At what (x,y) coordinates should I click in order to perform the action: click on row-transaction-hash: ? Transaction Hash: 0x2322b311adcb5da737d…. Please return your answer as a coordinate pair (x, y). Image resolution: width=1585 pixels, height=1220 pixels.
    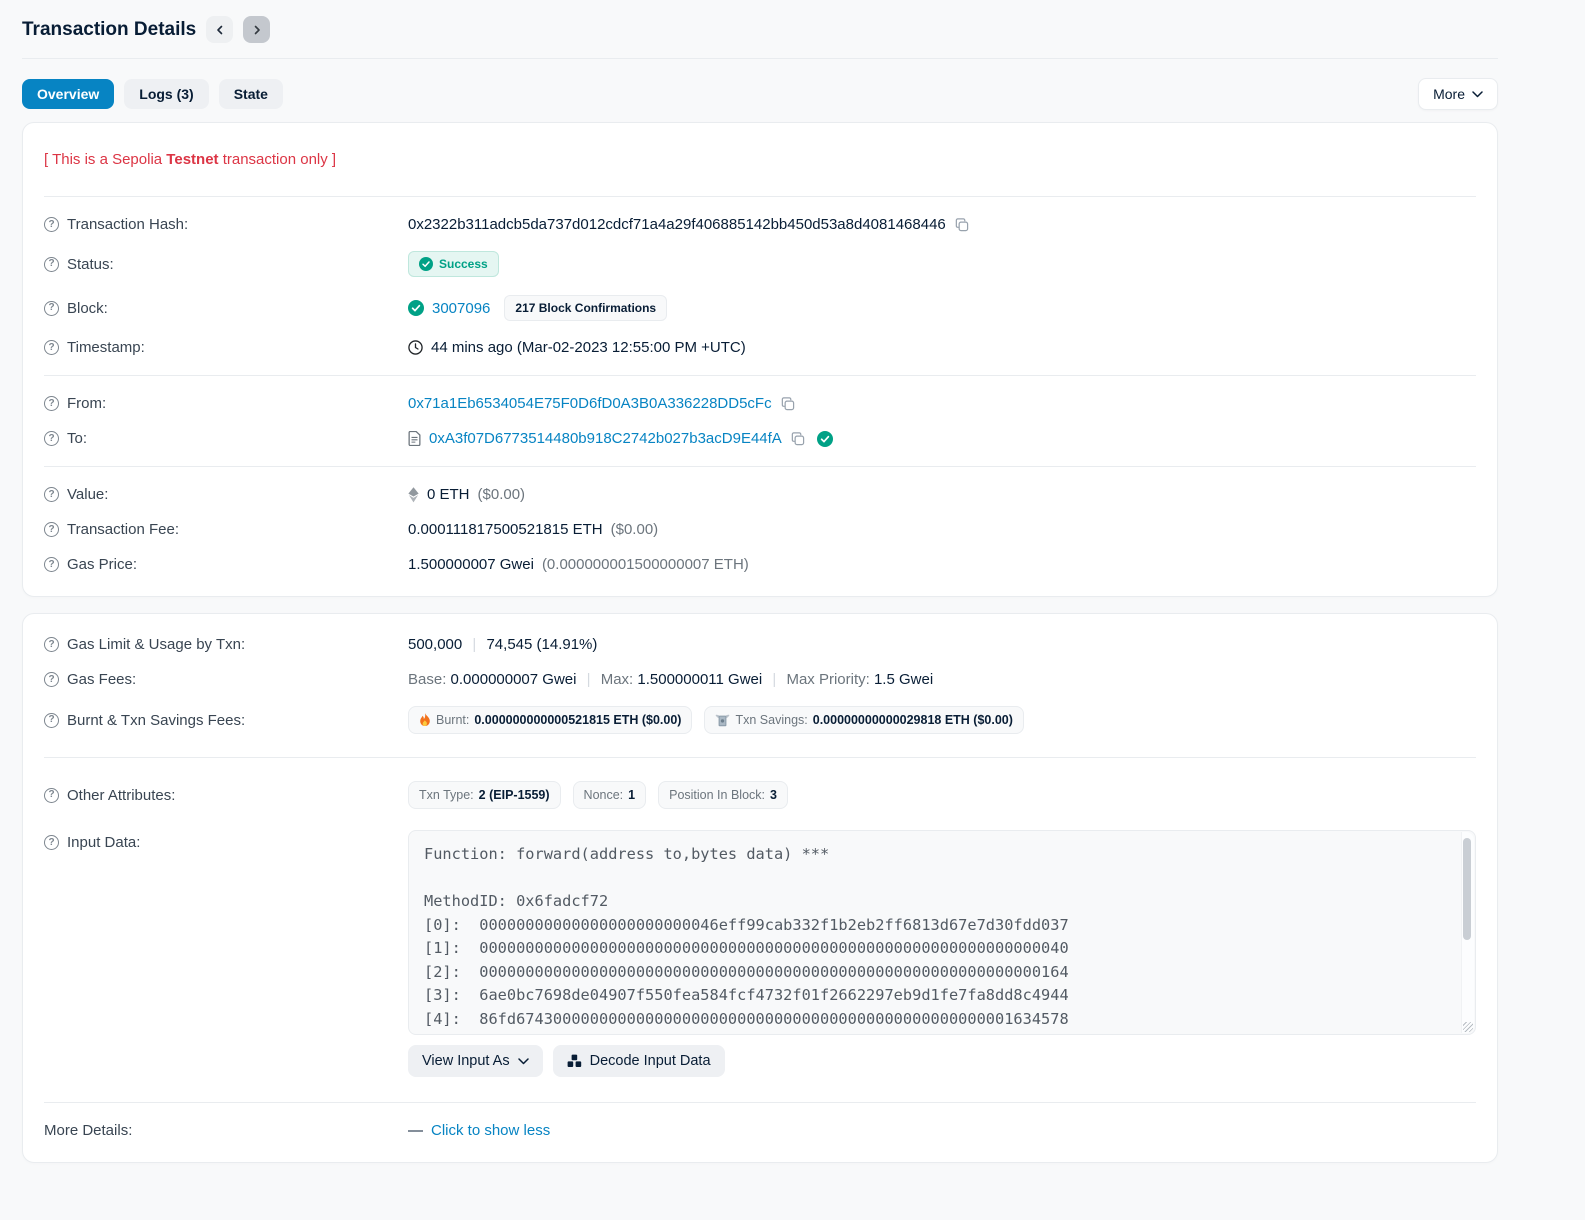
    Looking at the image, I should click on (760, 224).